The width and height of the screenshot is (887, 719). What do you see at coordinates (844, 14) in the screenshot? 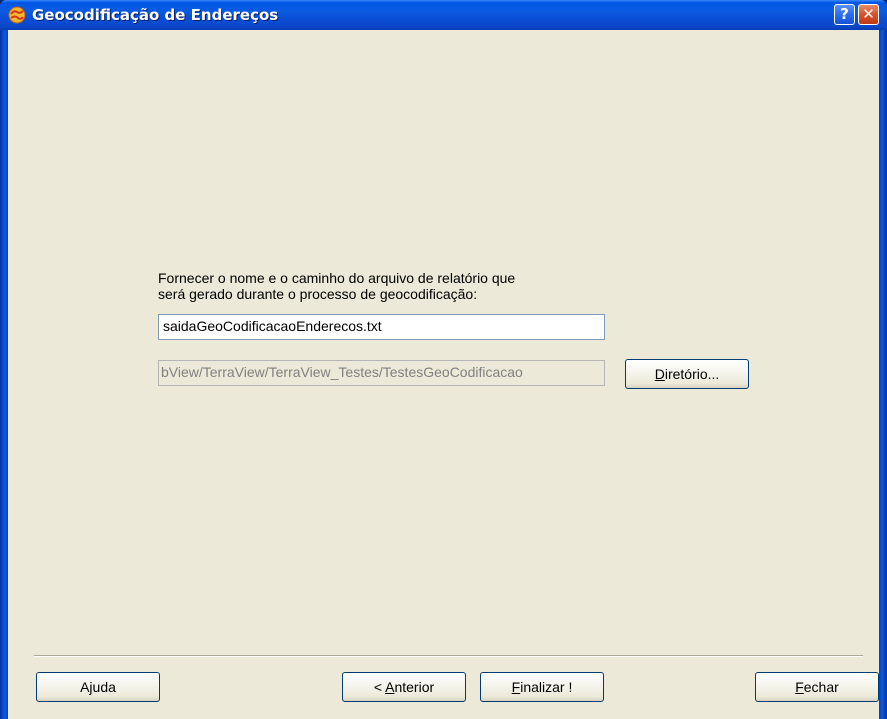
I see `help-question-icon: ?` at bounding box center [844, 14].